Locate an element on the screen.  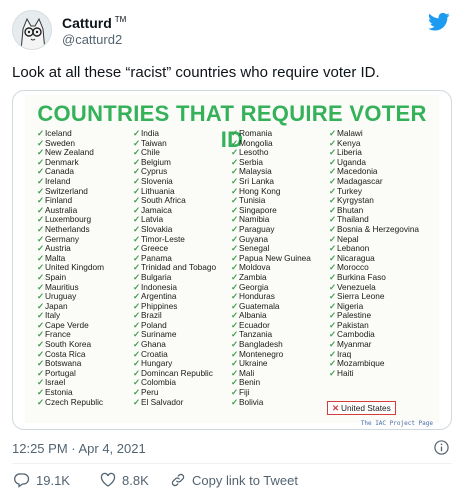
country-name: Tanzania is located at coordinates (255, 334).